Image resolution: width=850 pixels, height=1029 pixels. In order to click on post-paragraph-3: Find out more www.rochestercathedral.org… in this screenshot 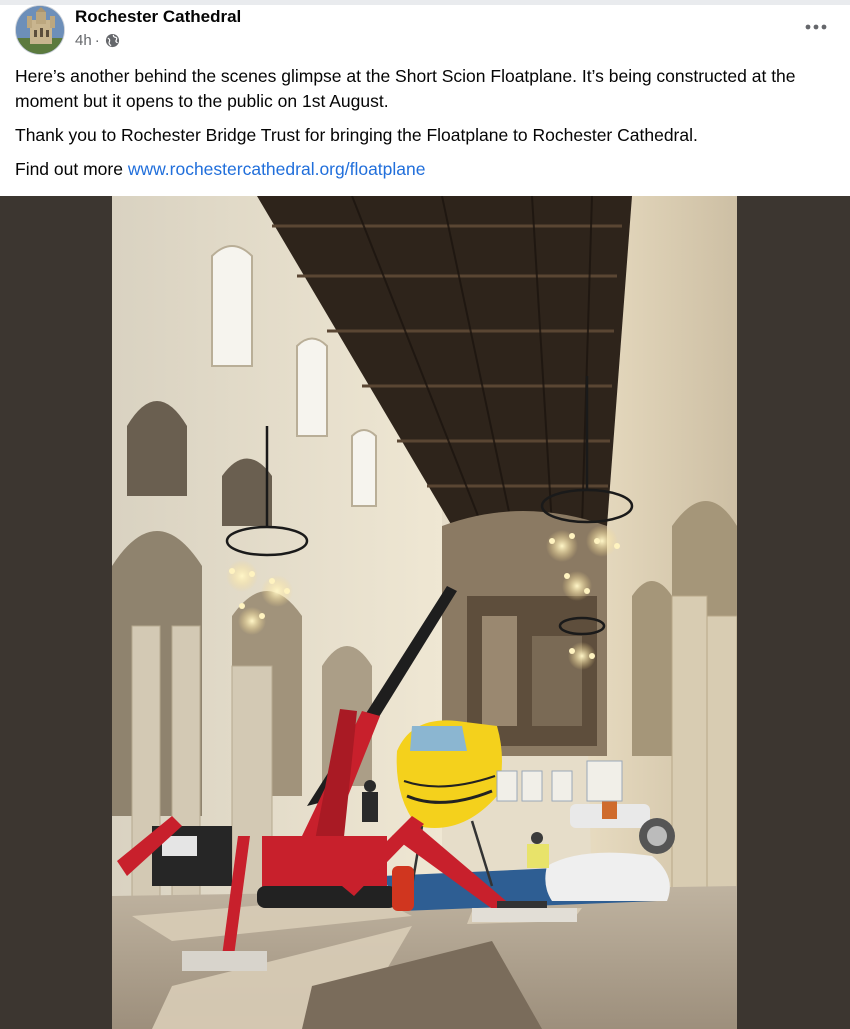, I will do `click(425, 169)`.